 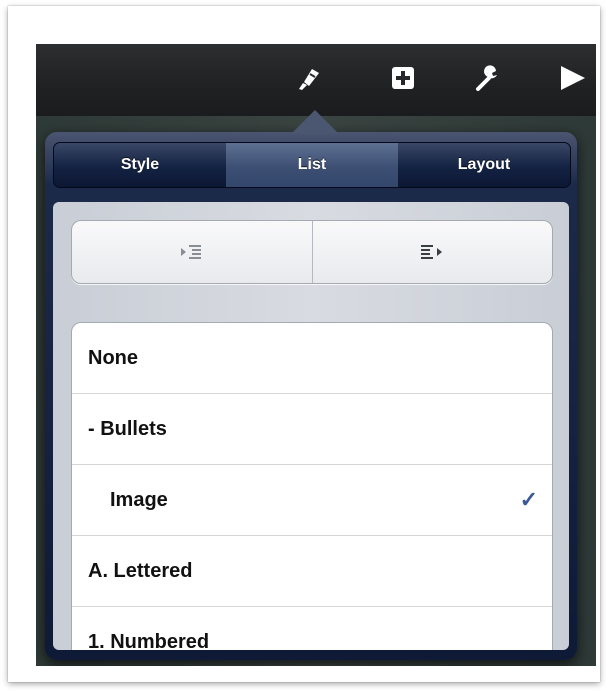 What do you see at coordinates (312, 500) in the screenshot?
I see `list-item-image: Image ✓` at bounding box center [312, 500].